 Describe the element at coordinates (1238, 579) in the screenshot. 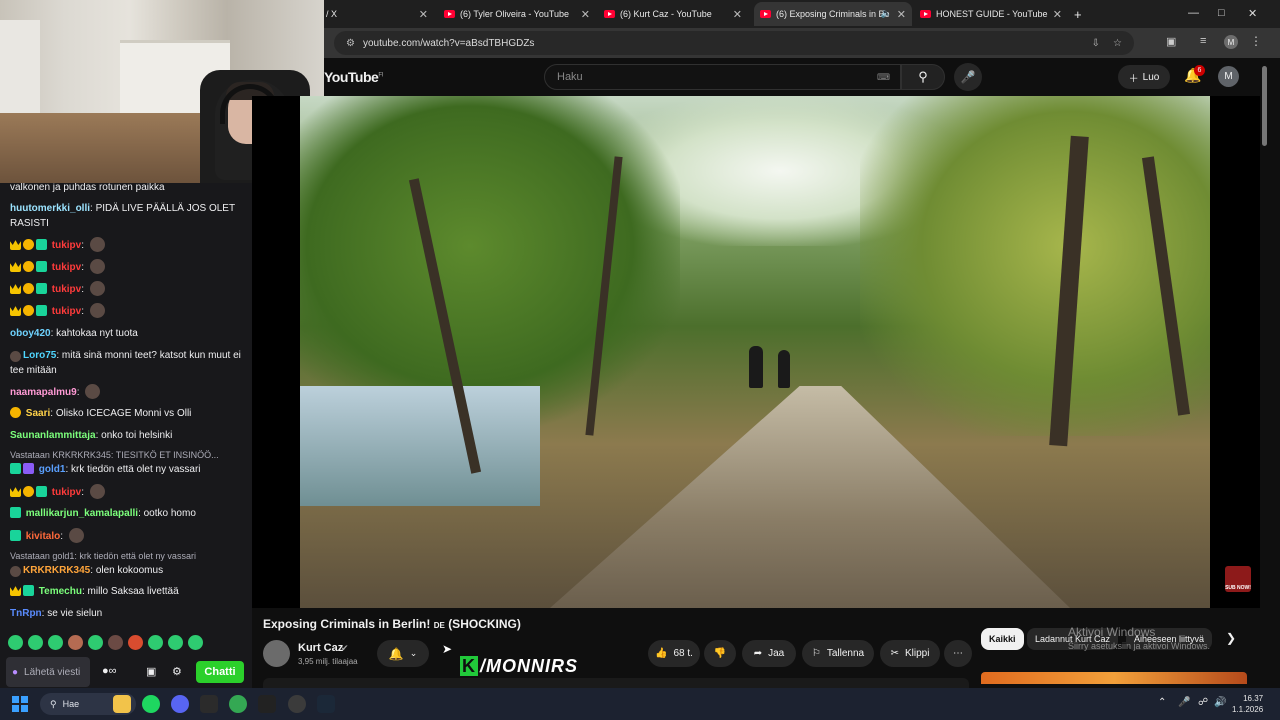

I see `subscribe-watermark: SUB NOW!` at that location.